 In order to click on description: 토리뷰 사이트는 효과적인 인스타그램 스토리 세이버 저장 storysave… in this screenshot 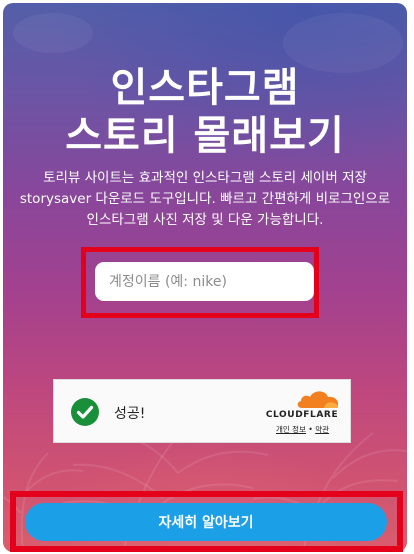, I will do `click(205, 199)`.